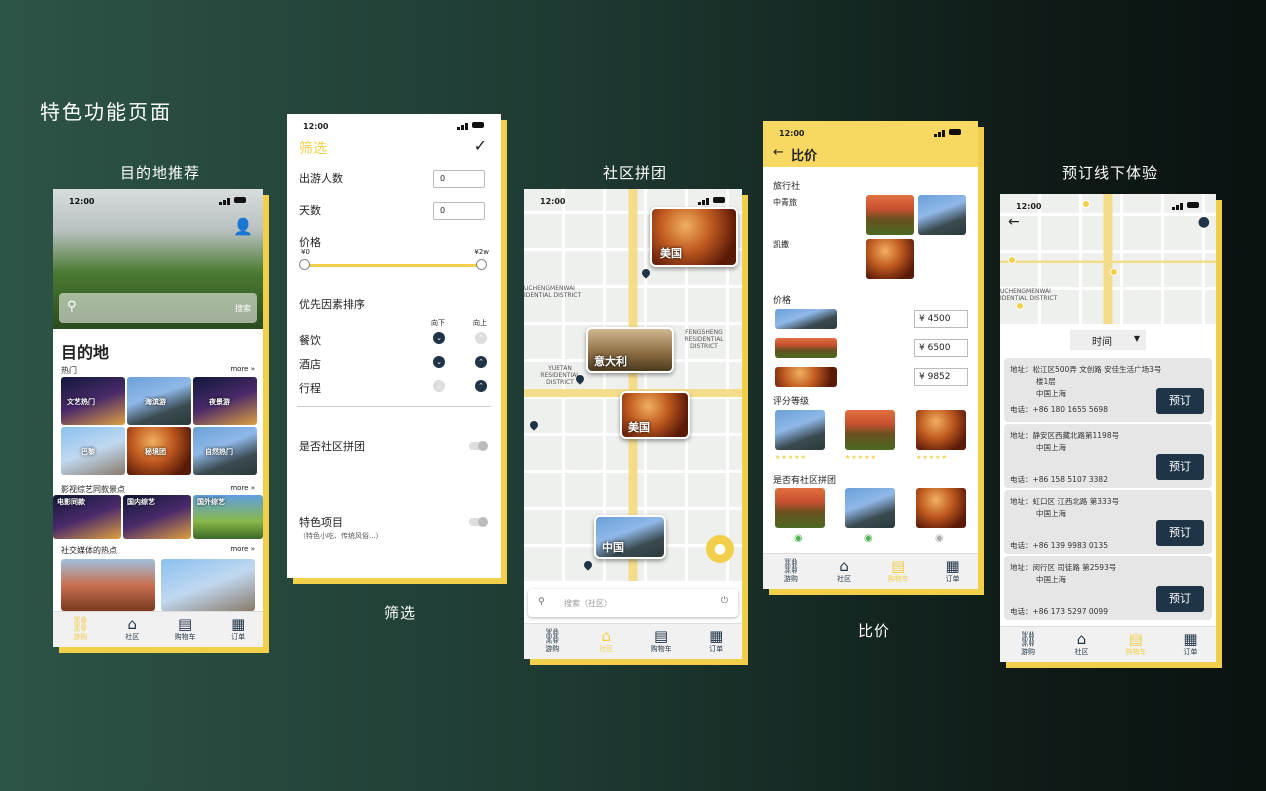 Image resolution: width=1266 pixels, height=791 pixels. What do you see at coordinates (93, 451) in the screenshot?
I see `hot-tile: 巴黎` at bounding box center [93, 451].